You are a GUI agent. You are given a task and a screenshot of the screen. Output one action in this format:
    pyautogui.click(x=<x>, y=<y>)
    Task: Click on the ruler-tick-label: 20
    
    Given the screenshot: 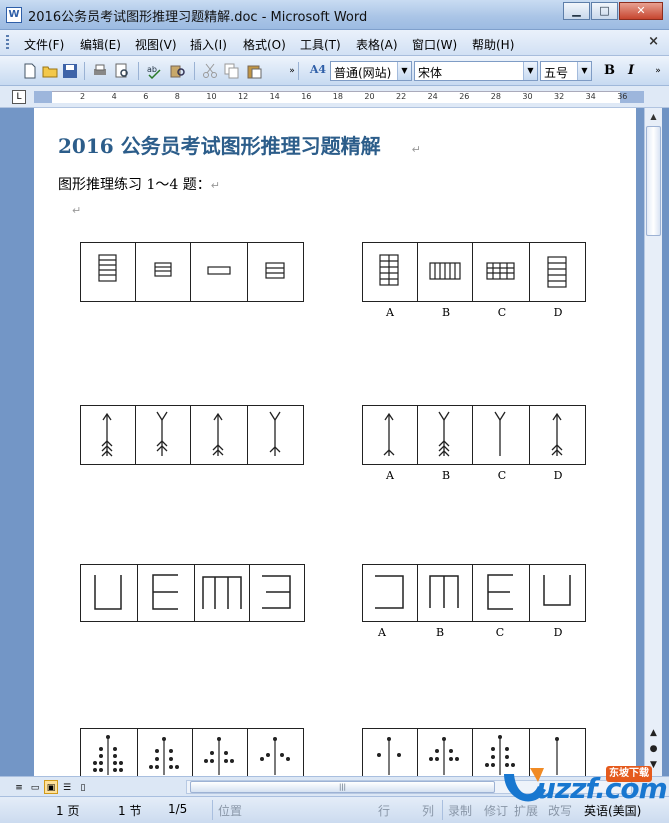 What is the action you would take?
    pyautogui.click(x=369, y=96)
    